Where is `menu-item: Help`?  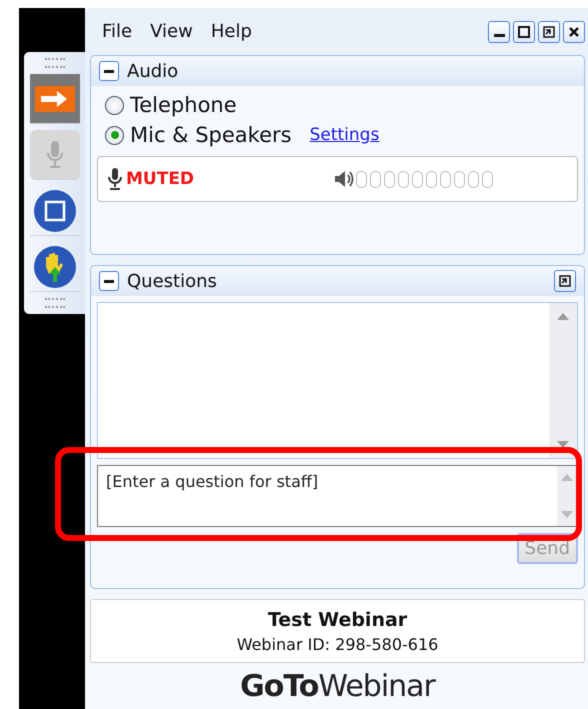
menu-item: Help is located at coordinates (231, 31).